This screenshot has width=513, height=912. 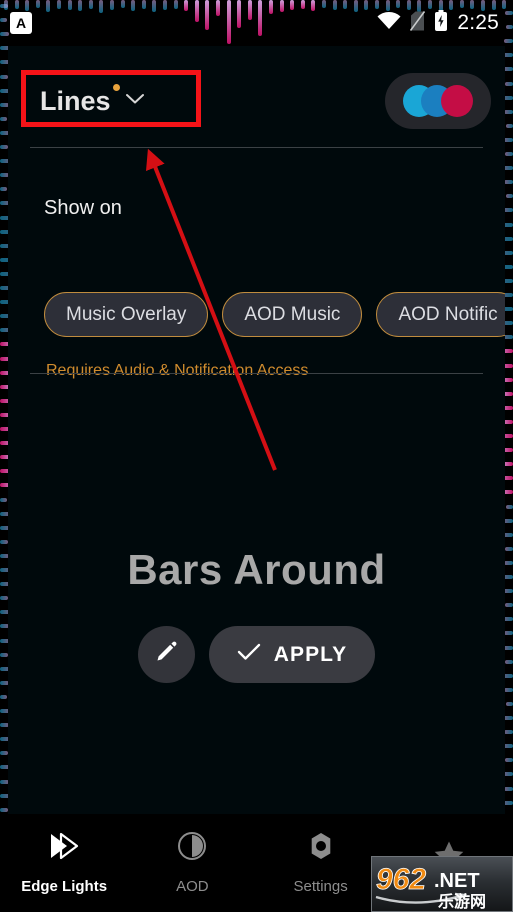 What do you see at coordinates (135, 101) in the screenshot?
I see `chevron-down-icon` at bounding box center [135, 101].